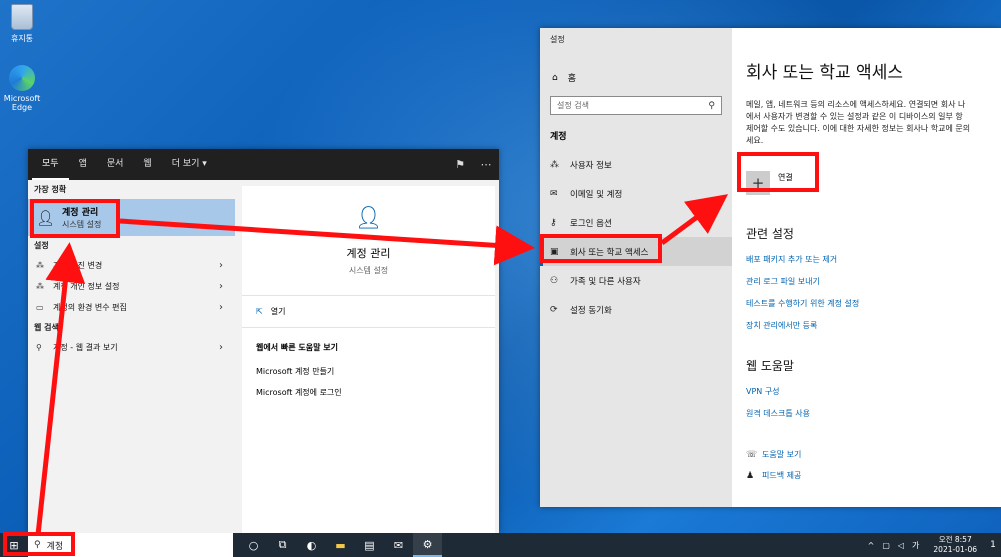  Describe the element at coordinates (571, 79) in the screenshot. I see `home-label: 홈` at that location.